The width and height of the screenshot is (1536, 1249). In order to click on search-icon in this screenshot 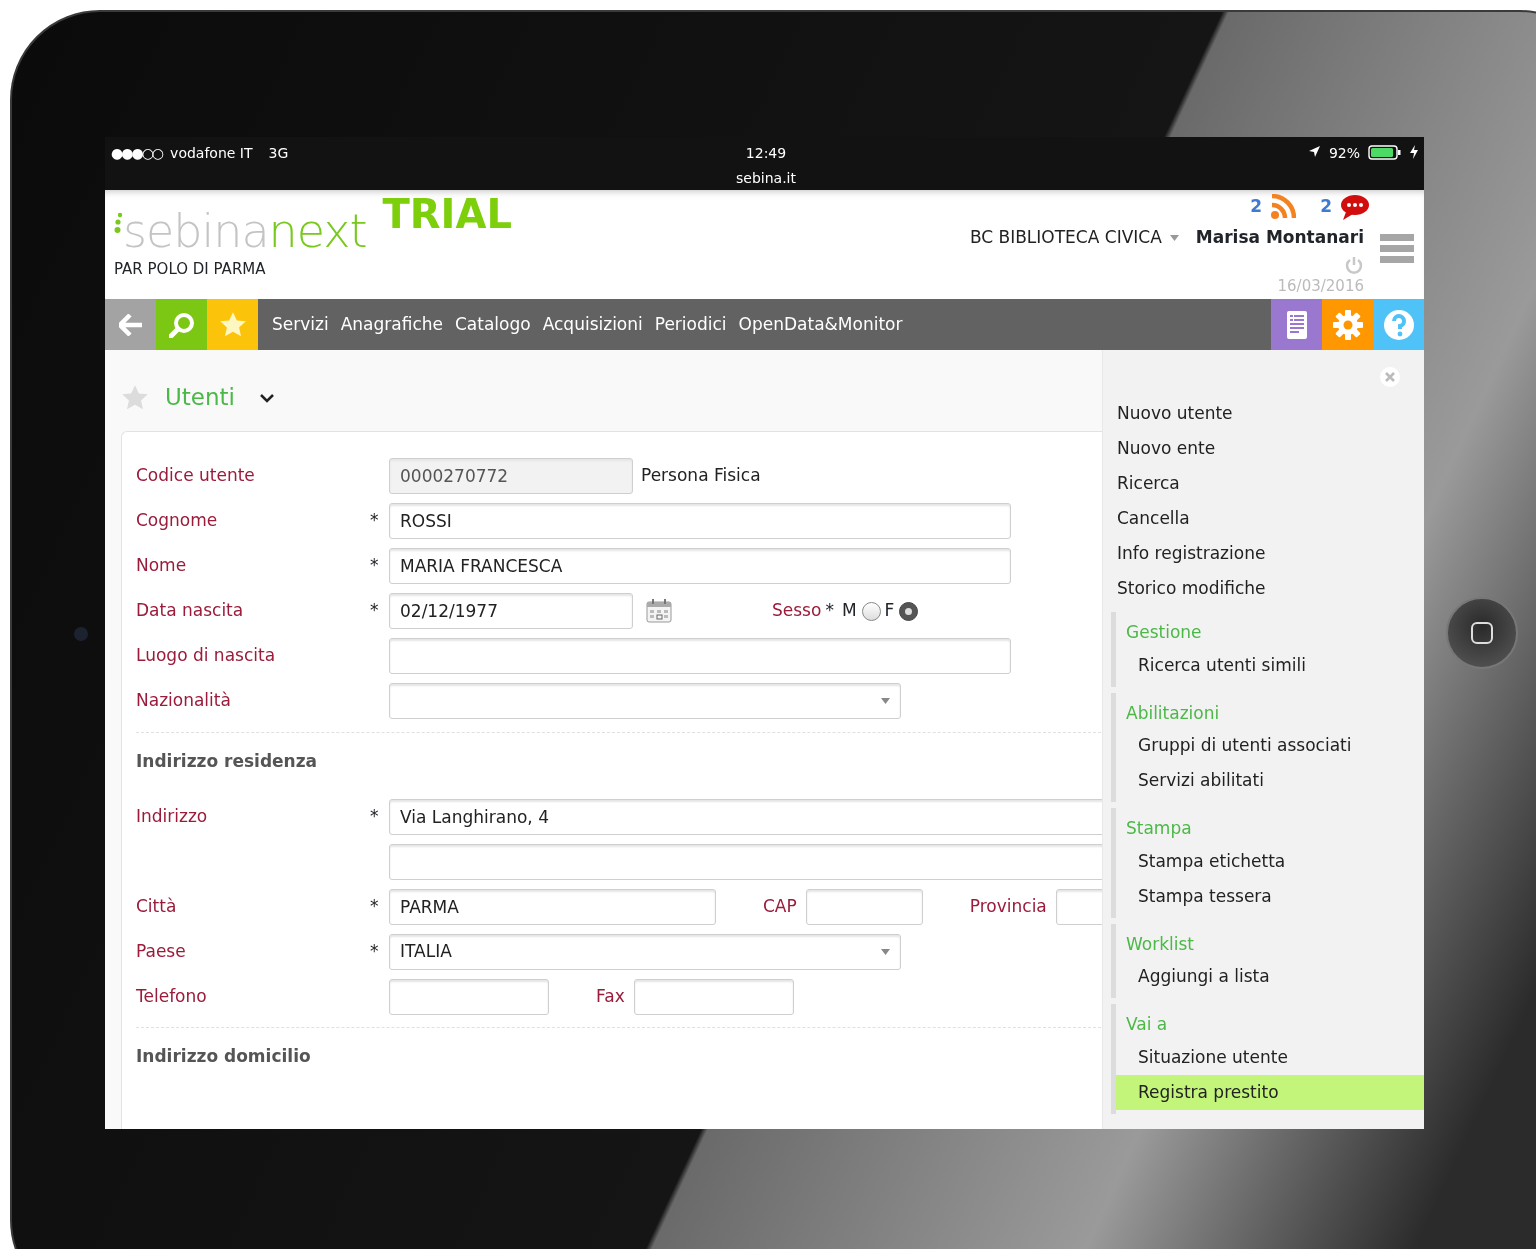, I will do `click(181, 324)`.